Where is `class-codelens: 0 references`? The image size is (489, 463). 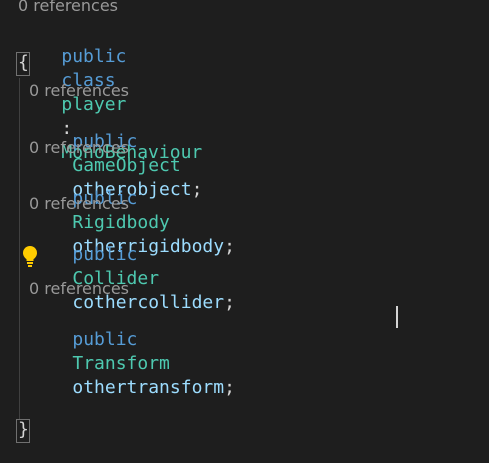 class-codelens: 0 references is located at coordinates (68, 8).